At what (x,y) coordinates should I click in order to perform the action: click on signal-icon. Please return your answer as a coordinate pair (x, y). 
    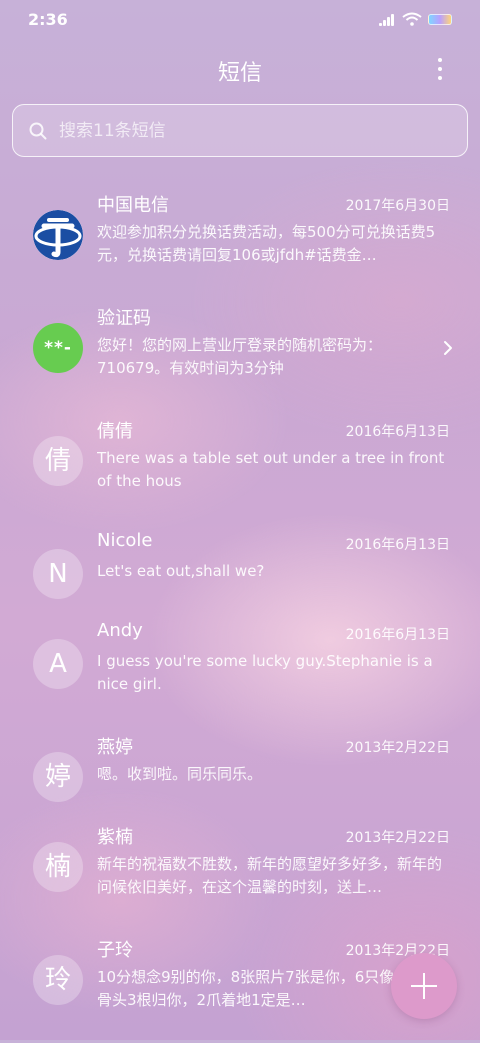
    Looking at the image, I should click on (388, 20).